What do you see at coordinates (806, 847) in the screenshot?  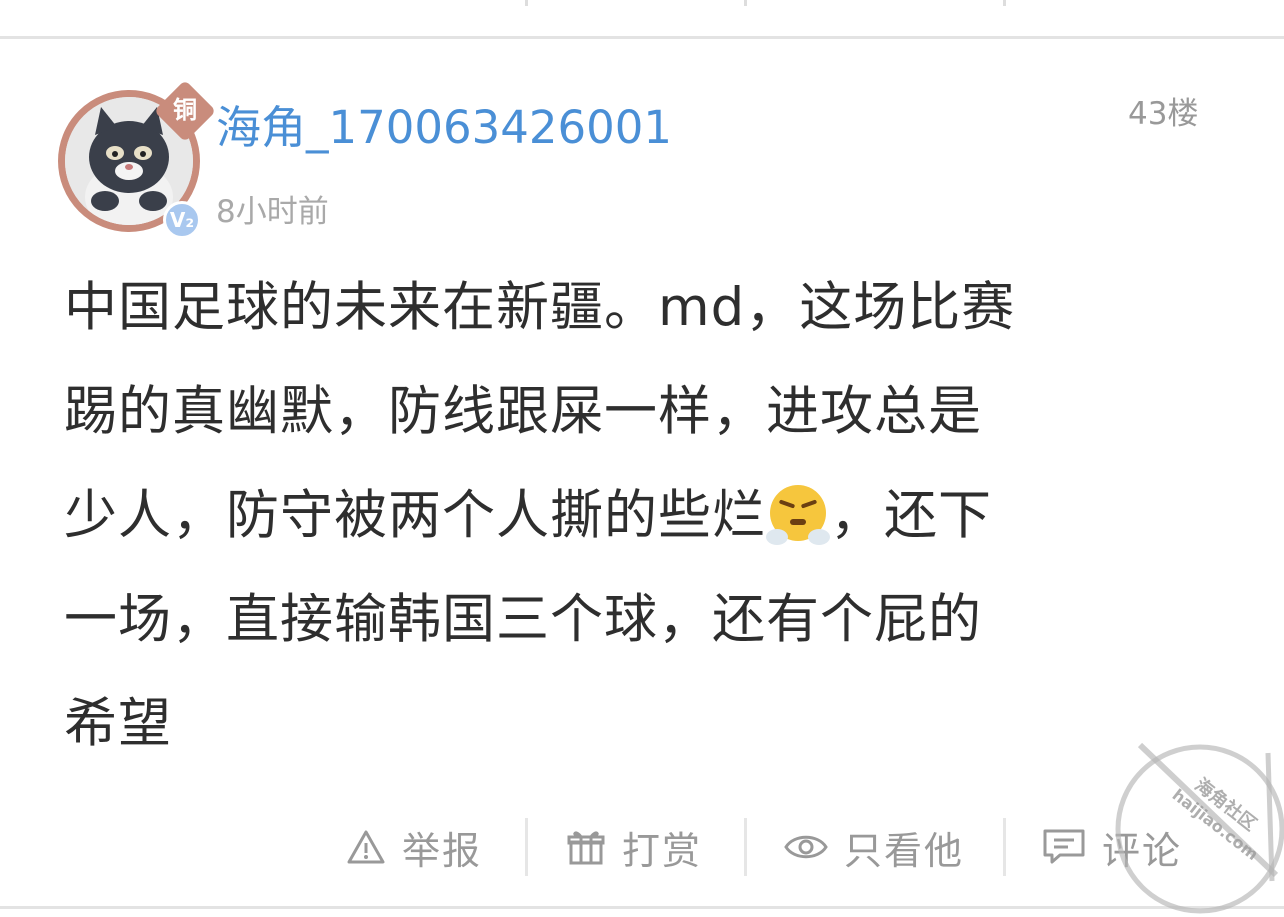 I see `eye-icon` at bounding box center [806, 847].